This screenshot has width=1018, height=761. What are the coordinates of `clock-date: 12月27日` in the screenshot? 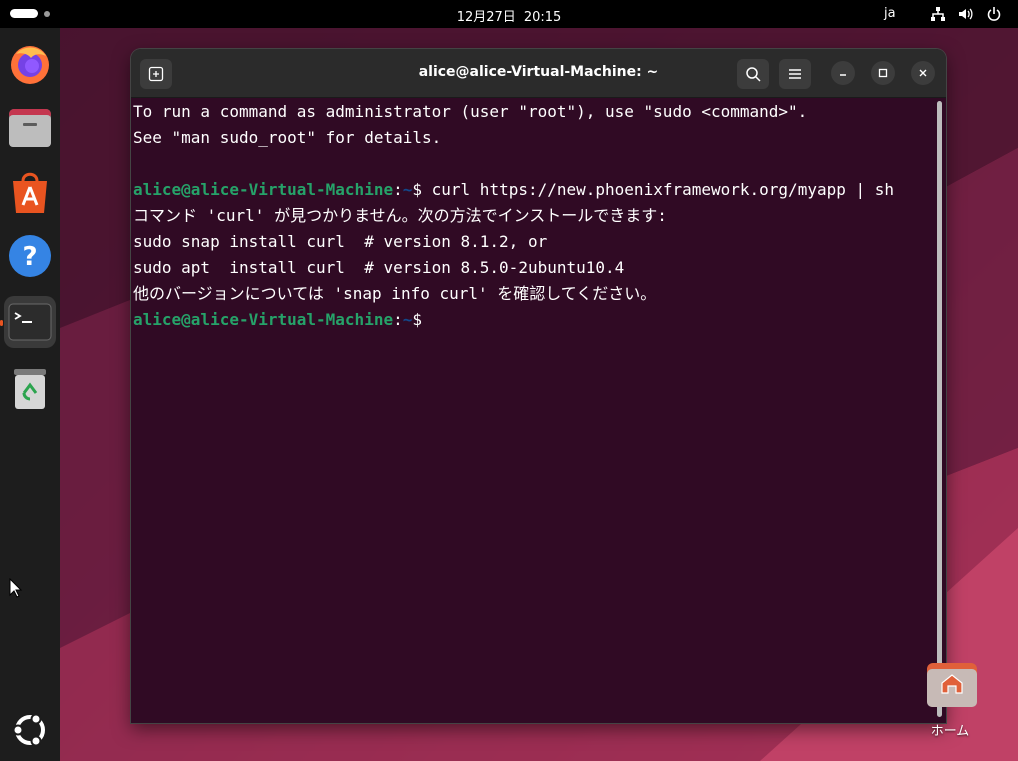 It's located at (486, 17).